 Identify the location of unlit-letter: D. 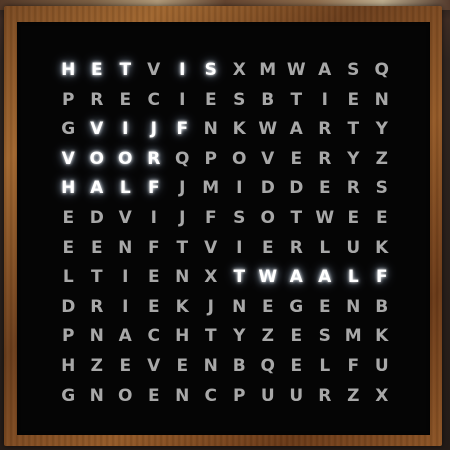
(96, 217).